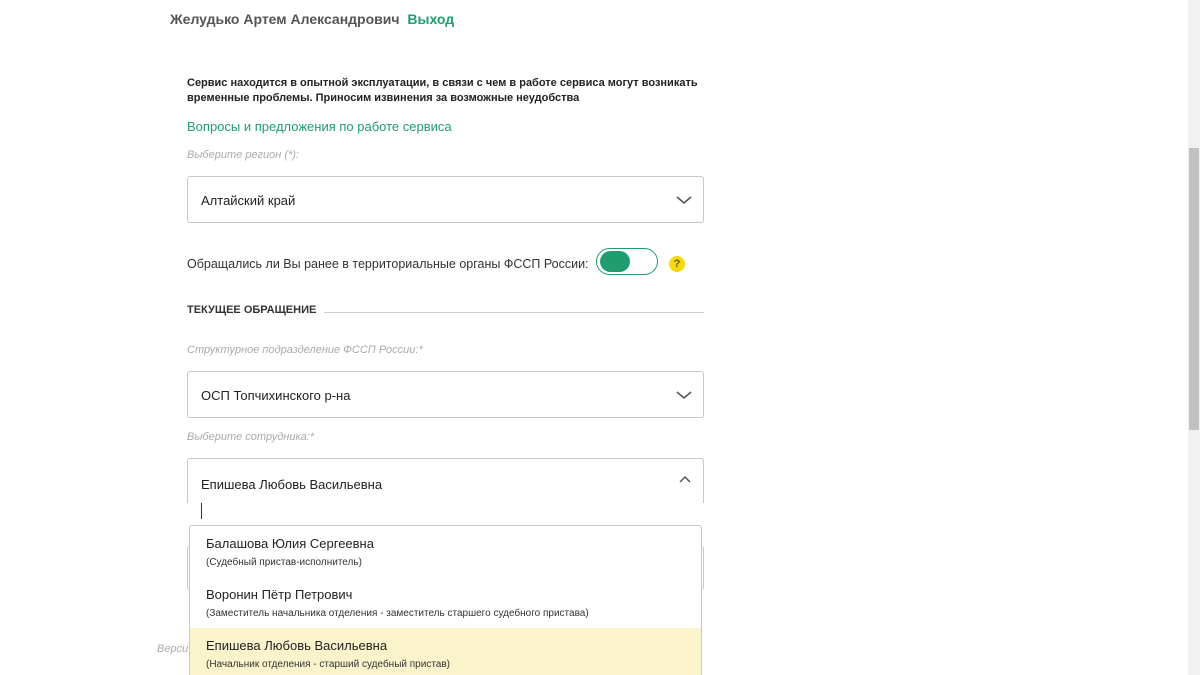  I want to click on employee-option-role: (Судебный пристав-исполнитель), so click(284, 562).